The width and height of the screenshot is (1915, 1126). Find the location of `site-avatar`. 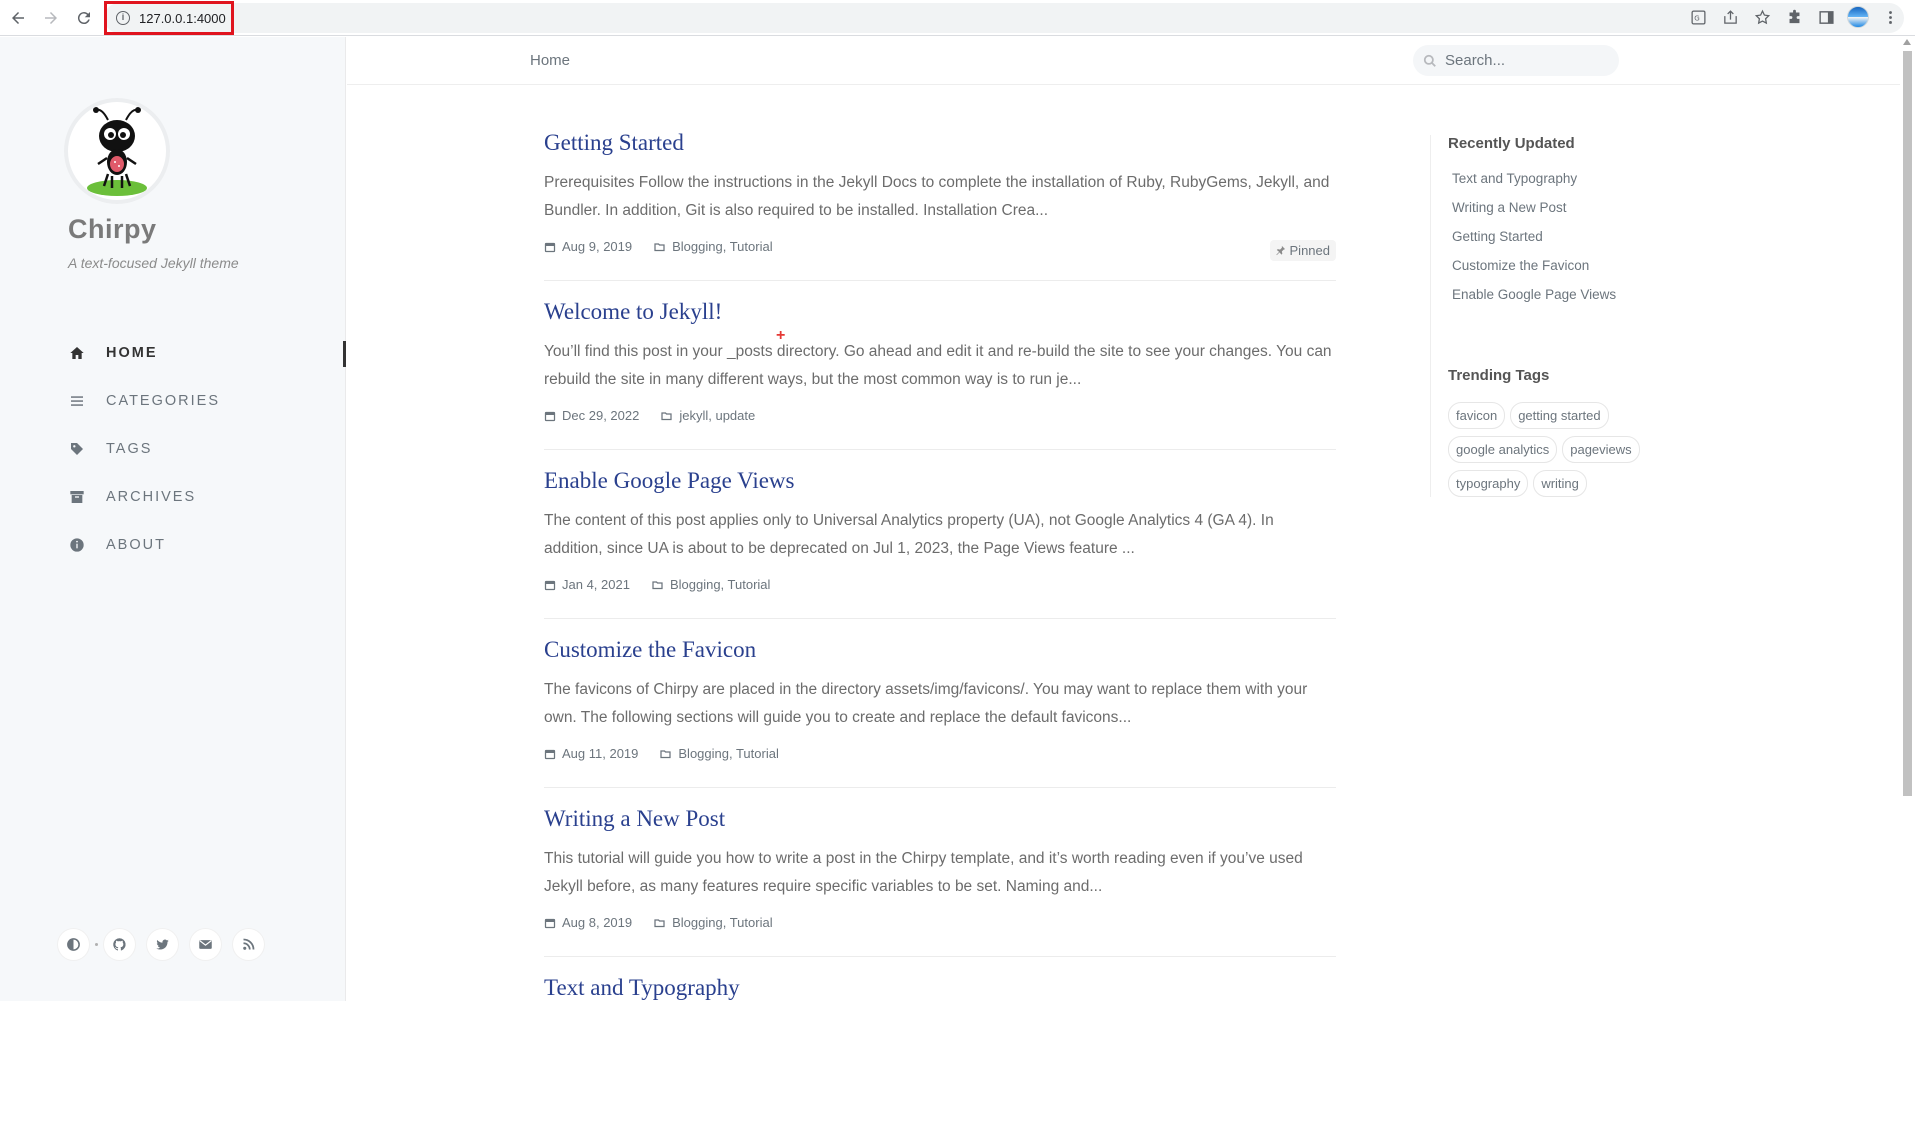

site-avatar is located at coordinates (117, 151).